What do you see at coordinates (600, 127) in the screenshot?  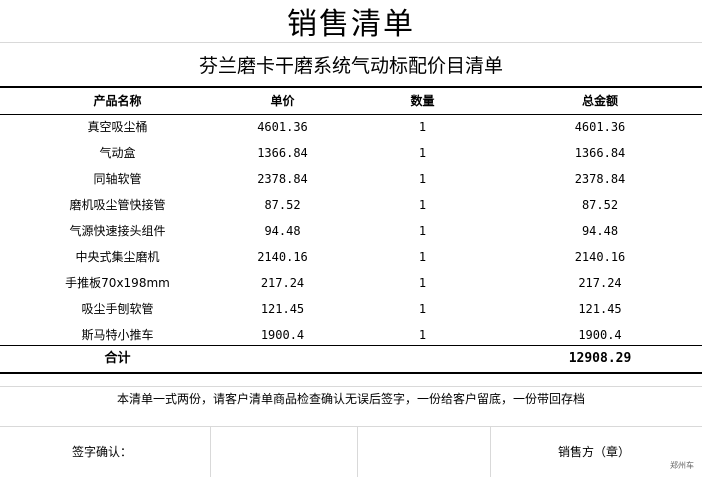 I see `total-amount-cell: 4601.36` at bounding box center [600, 127].